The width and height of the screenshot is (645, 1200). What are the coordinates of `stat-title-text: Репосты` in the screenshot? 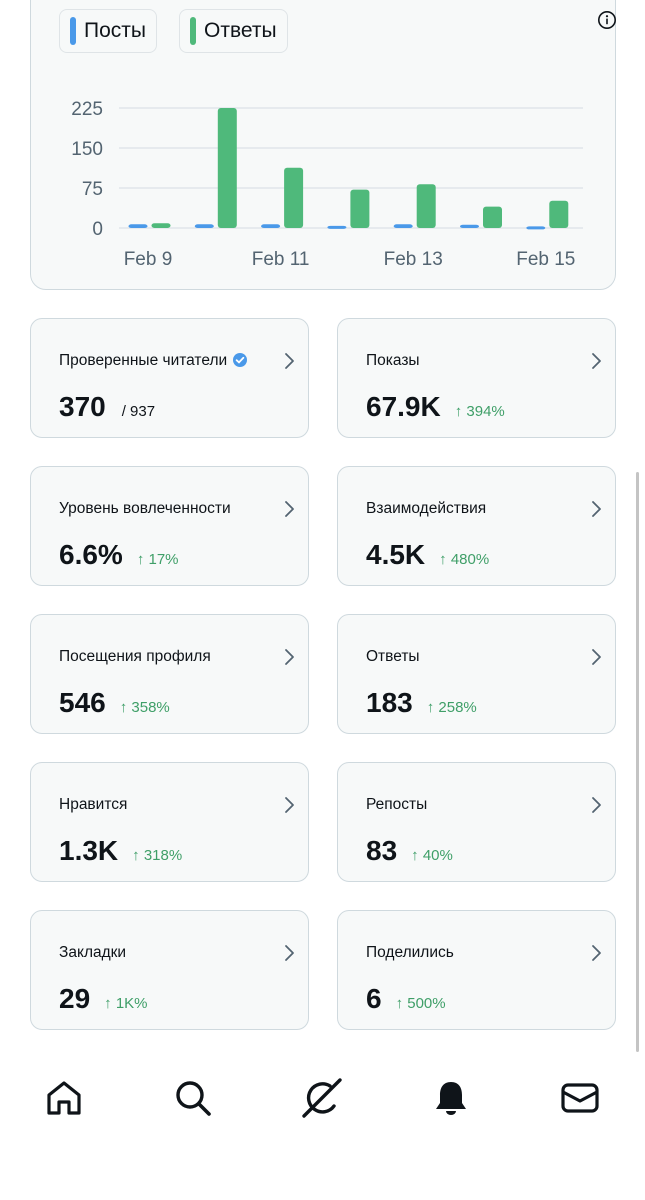 It's located at (397, 804).